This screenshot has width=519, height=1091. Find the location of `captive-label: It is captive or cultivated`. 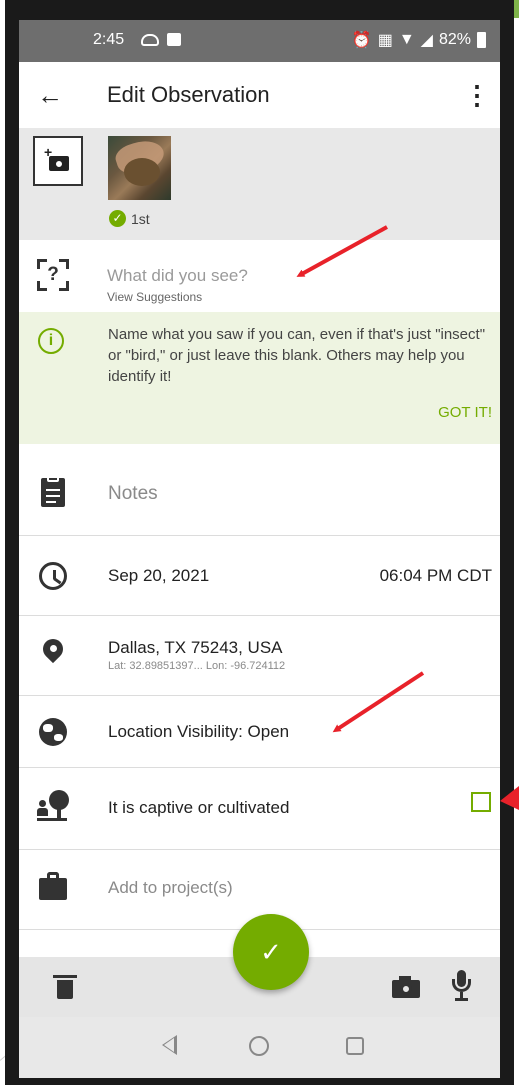

captive-label: It is captive or cultivated is located at coordinates (199, 807).